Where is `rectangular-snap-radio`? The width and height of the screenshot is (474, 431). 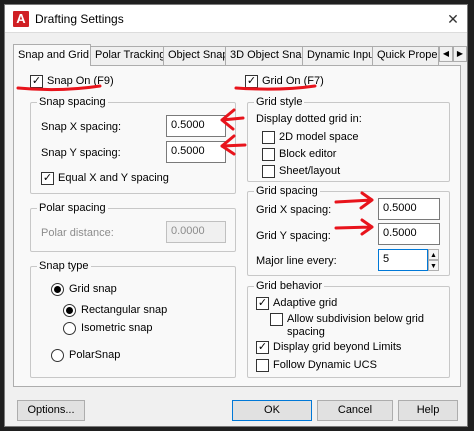
rectangular-snap-radio is located at coordinates (69, 310).